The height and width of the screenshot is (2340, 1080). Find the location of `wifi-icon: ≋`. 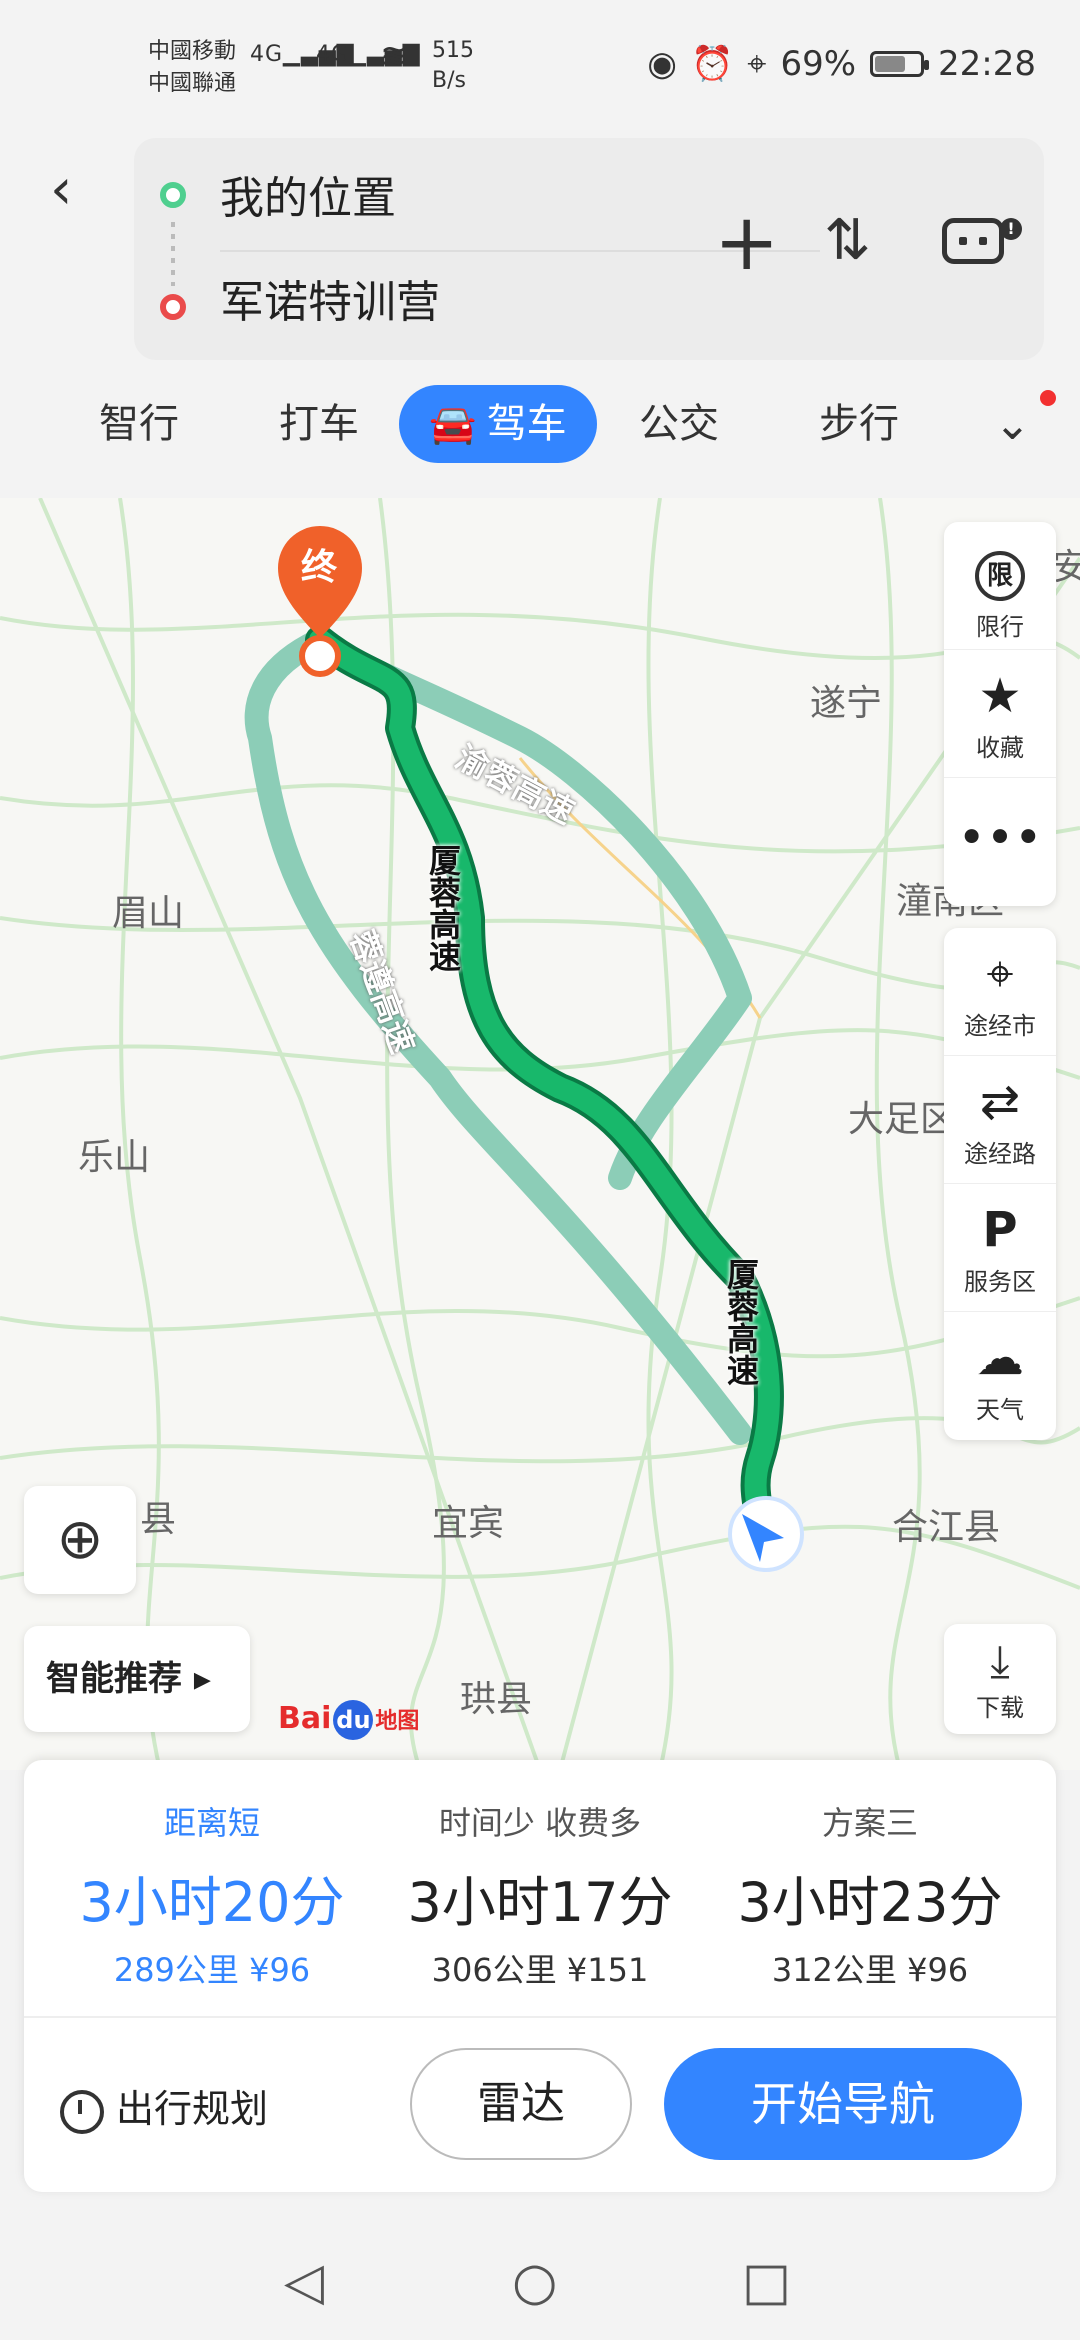

wifi-icon: ≋ is located at coordinates (395, 56).